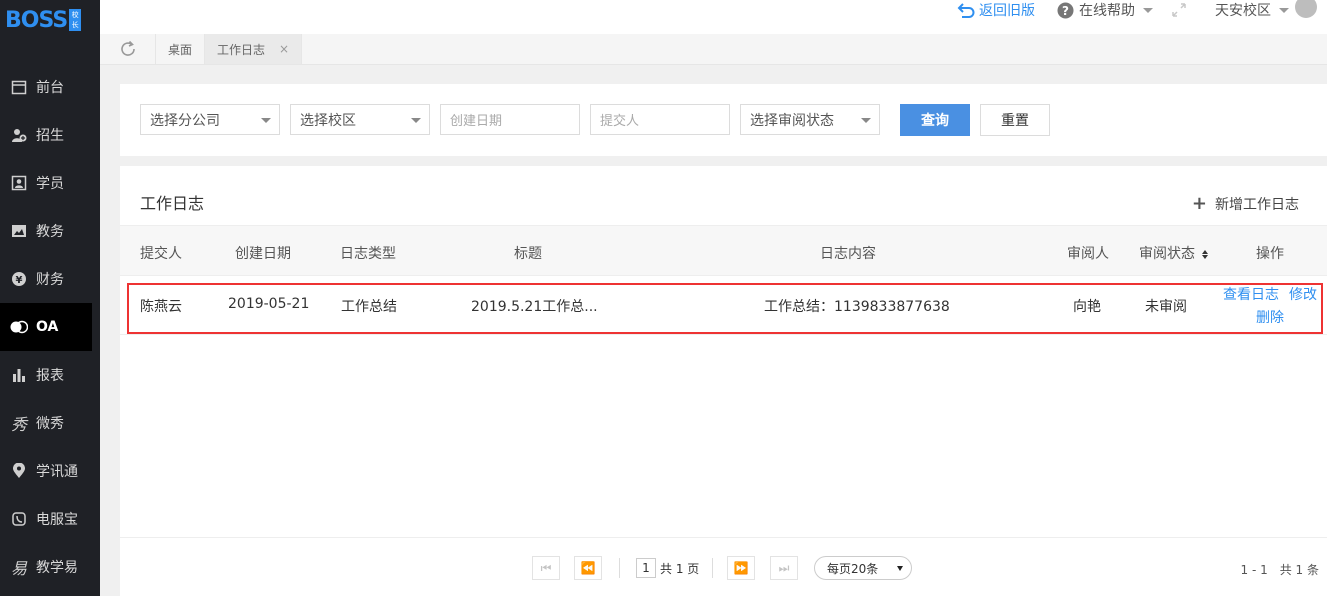  I want to click on create-date-input: 创建日期, so click(510, 119).